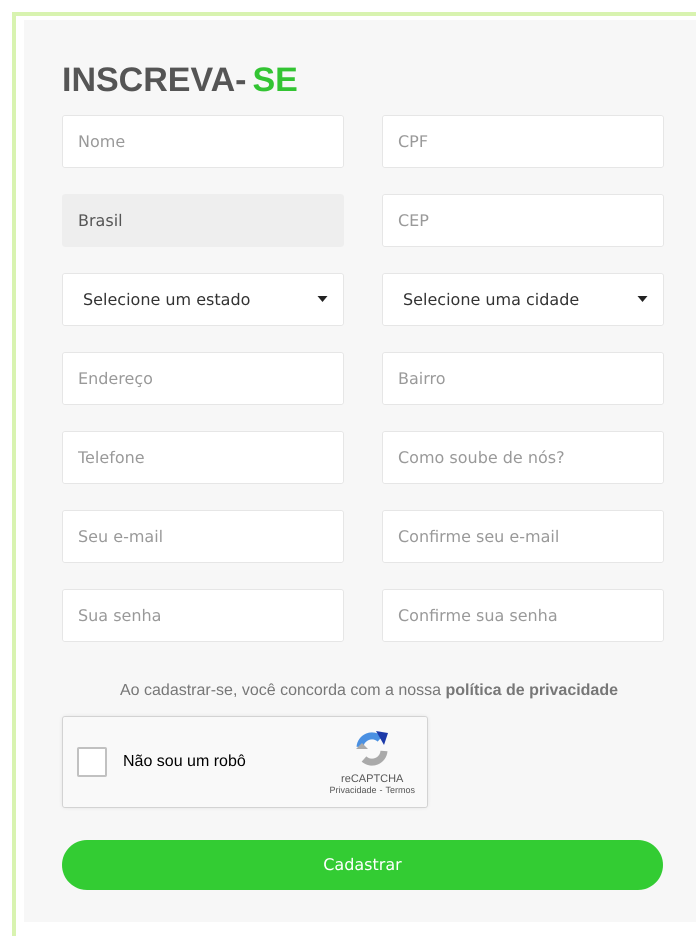  What do you see at coordinates (203, 141) in the screenshot?
I see `input-field: Nome` at bounding box center [203, 141].